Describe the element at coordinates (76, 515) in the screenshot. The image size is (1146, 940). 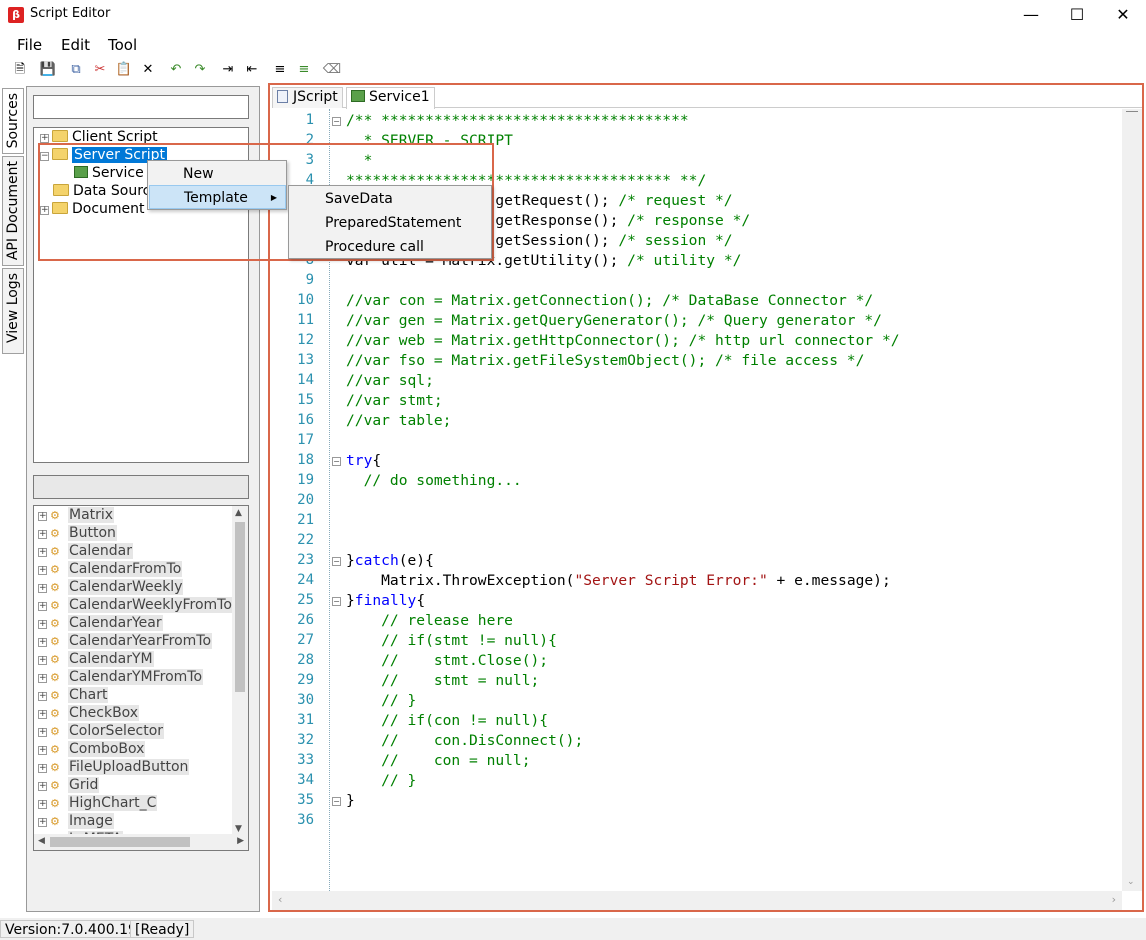
I see `api-tree-item: + ⚙ Matrix` at that location.